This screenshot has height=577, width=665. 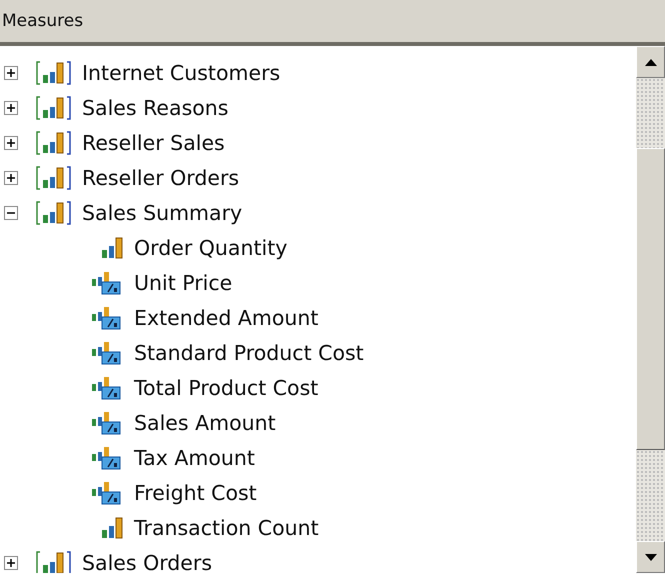 What do you see at coordinates (226, 388) in the screenshot?
I see `tree-item: Total Product Cost` at bounding box center [226, 388].